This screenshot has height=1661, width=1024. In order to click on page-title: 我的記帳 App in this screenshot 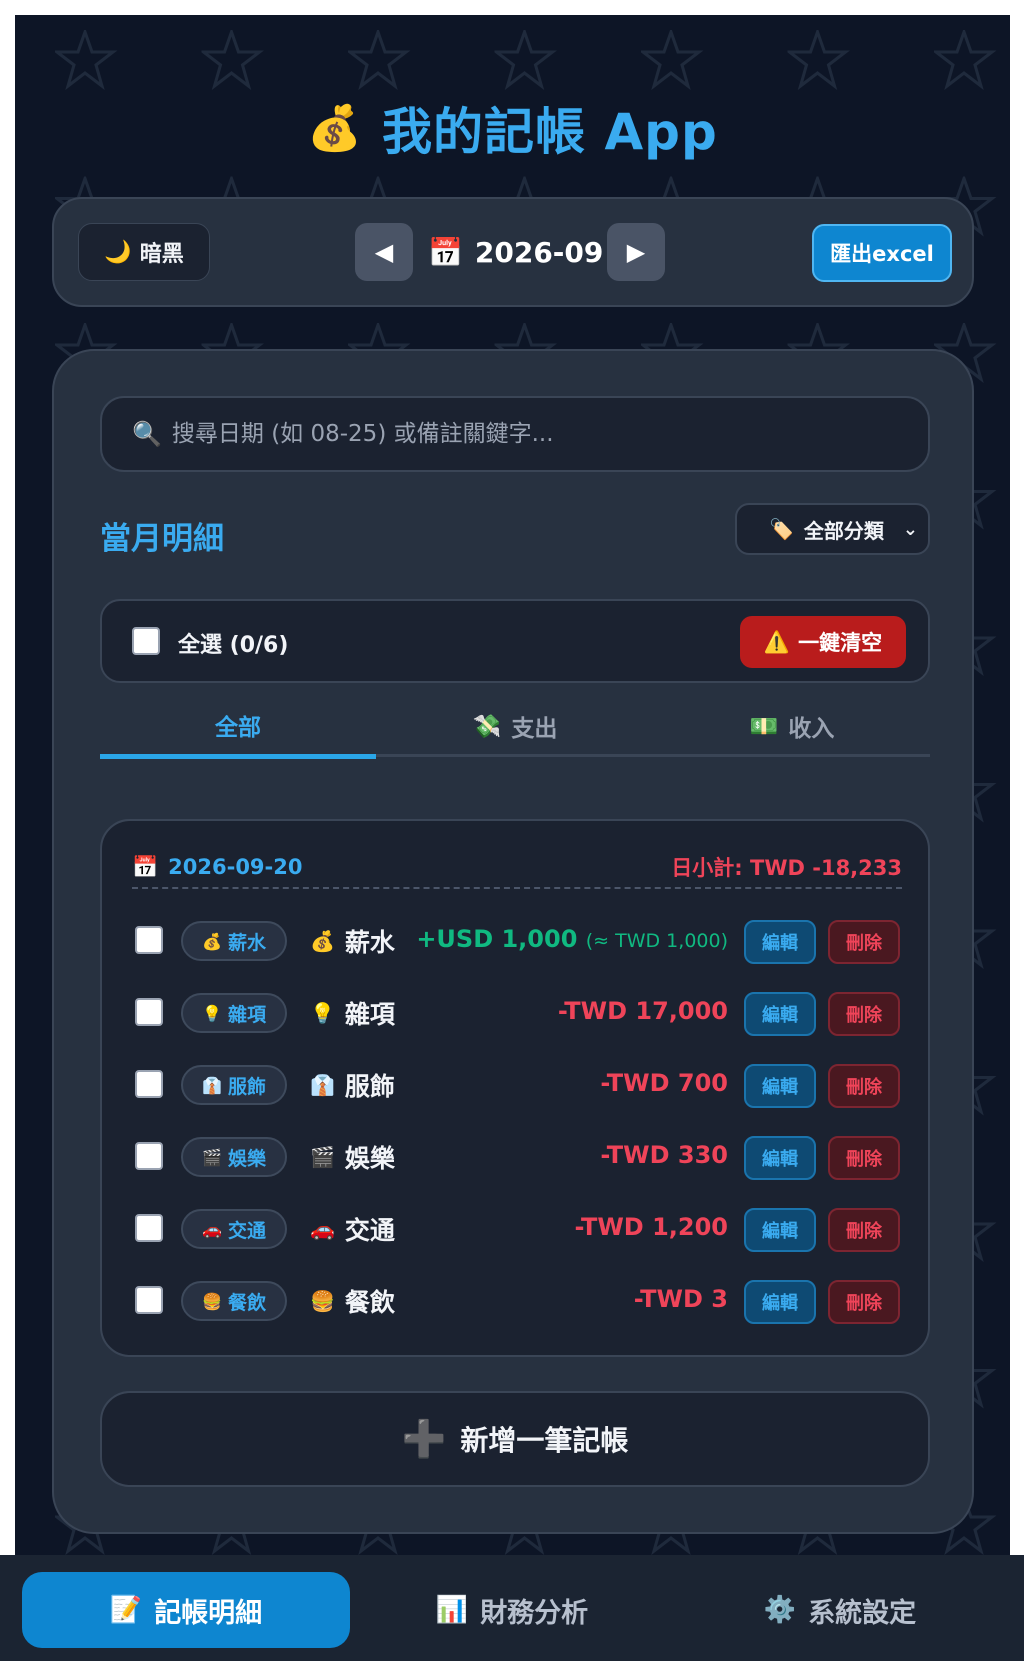, I will do `click(550, 132)`.